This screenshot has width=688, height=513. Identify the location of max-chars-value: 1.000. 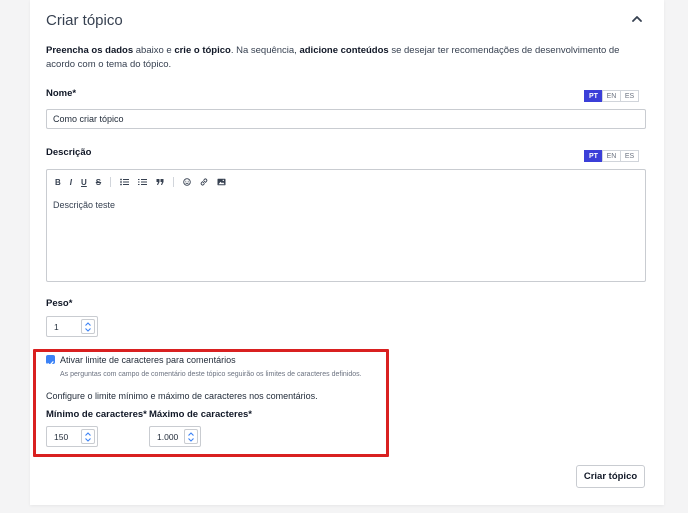
(168, 437).